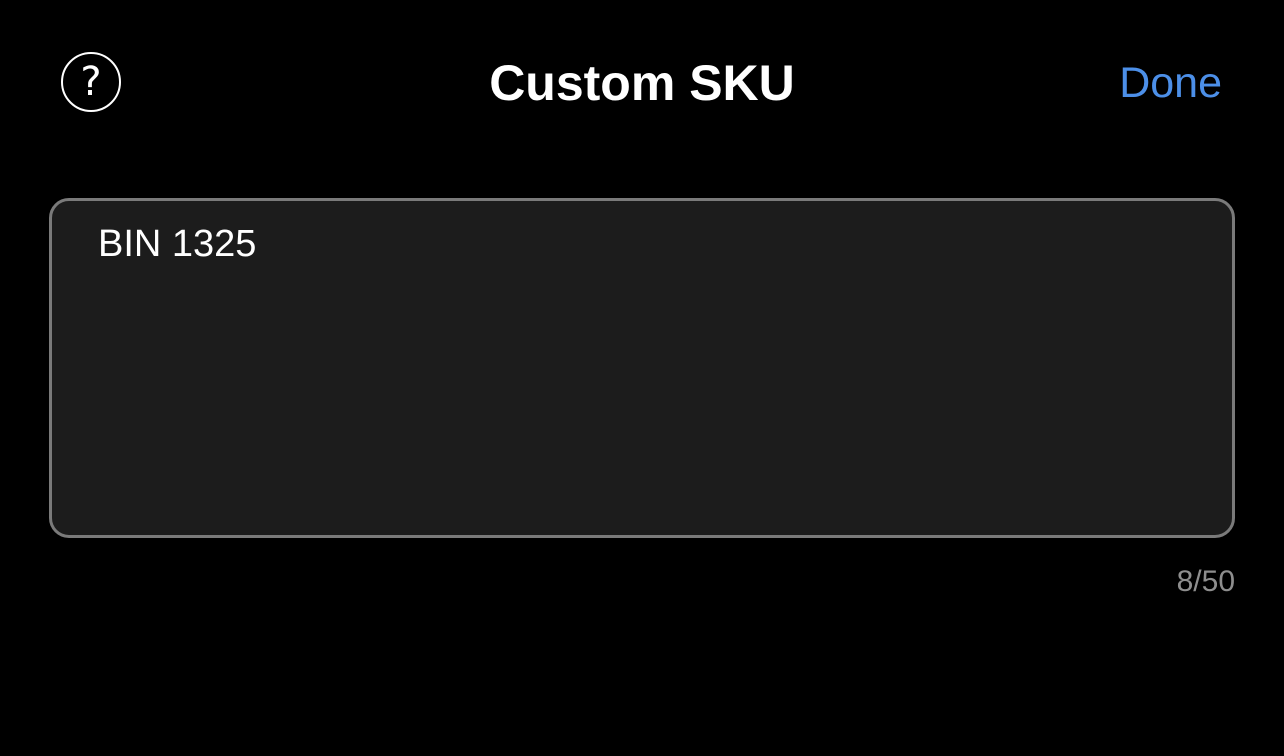 This screenshot has width=1284, height=756. Describe the element at coordinates (1170, 83) in the screenshot. I see `done-button: Done` at that location.